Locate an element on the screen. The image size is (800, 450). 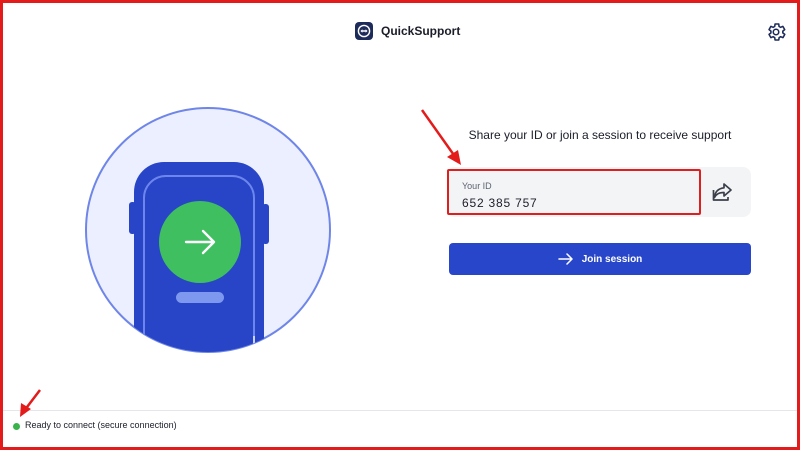
your-id-field: Your ID 652 385 757 is located at coordinates (574, 192).